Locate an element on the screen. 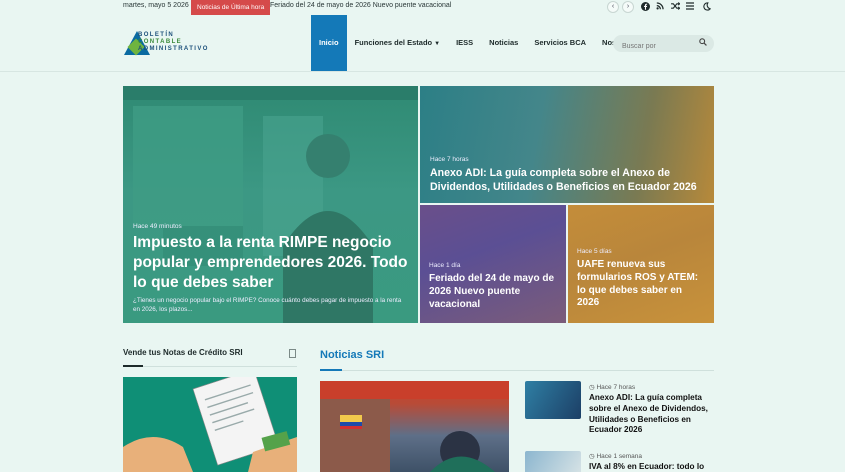 The image size is (845, 472). nav-item-iess: IESS is located at coordinates (464, 43).